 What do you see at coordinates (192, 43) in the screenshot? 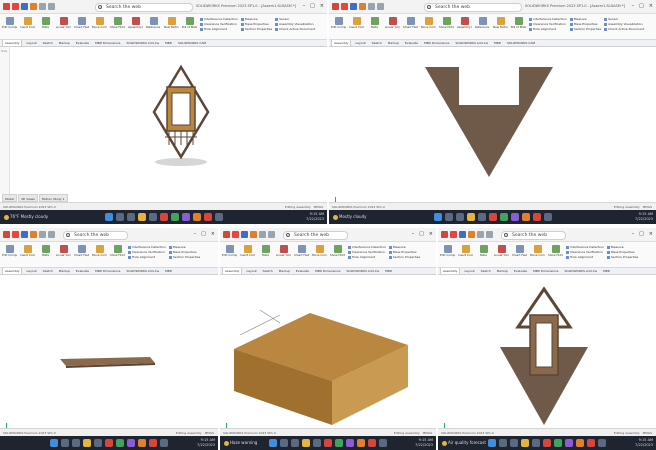
I see `tab-solidworks-cam: SOLIDWORKS CAM` at bounding box center [192, 43].